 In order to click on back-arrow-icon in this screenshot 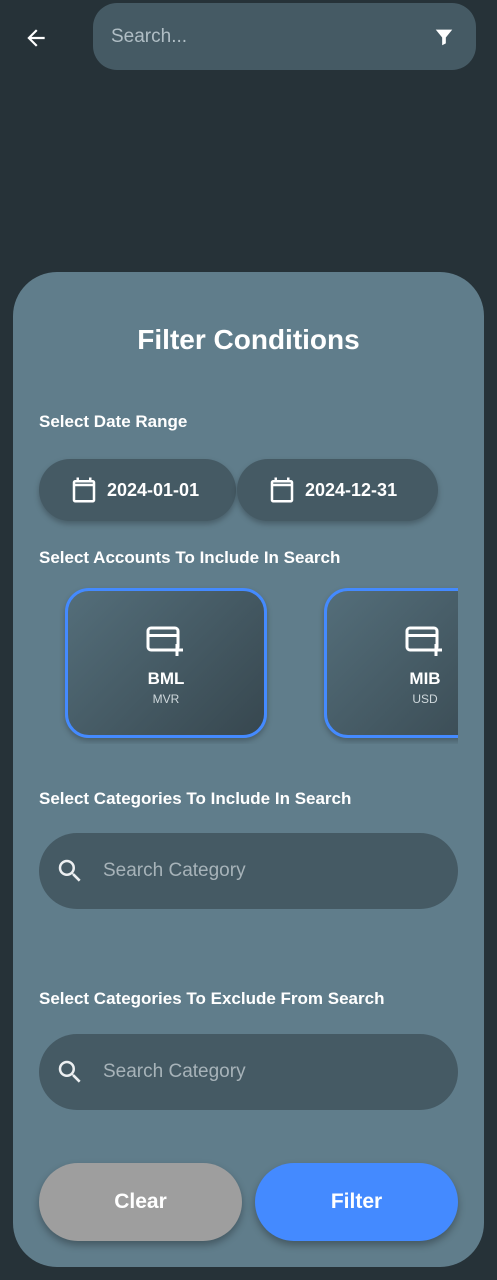, I will do `click(36, 38)`.